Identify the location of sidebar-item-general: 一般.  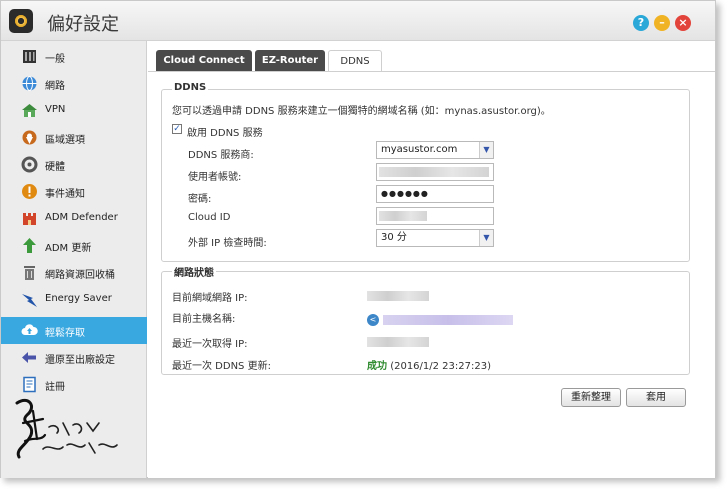
(74, 56).